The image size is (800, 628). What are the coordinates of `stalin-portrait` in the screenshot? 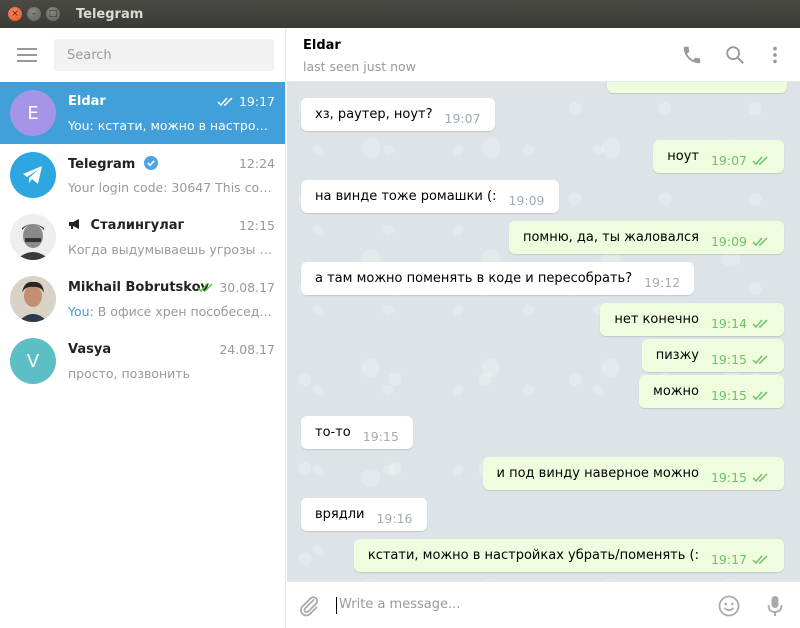 It's located at (33, 237).